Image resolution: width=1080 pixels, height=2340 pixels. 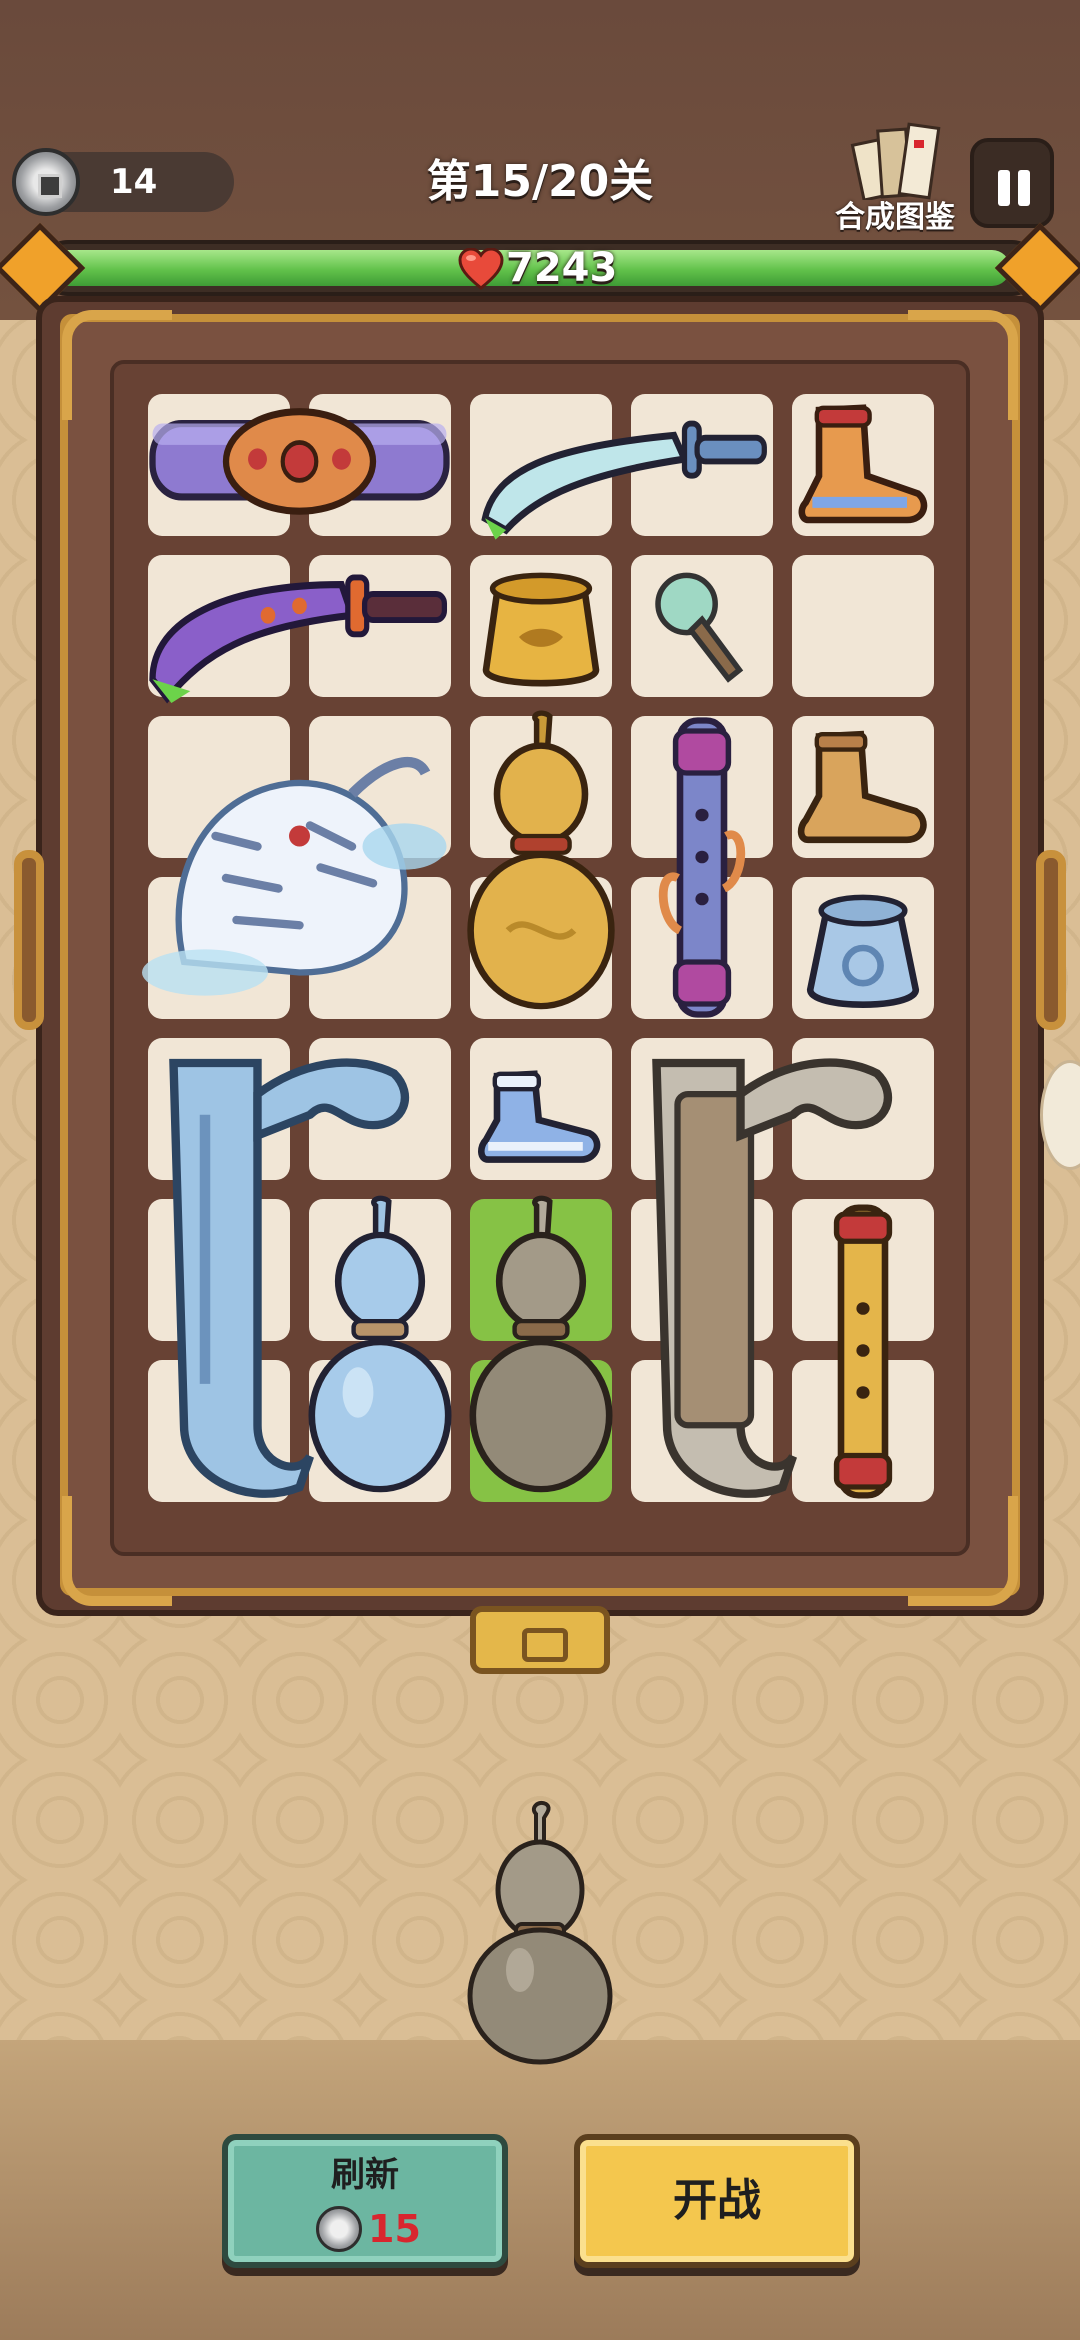 What do you see at coordinates (863, 1350) in the screenshot?
I see `item-gold-flute` at bounding box center [863, 1350].